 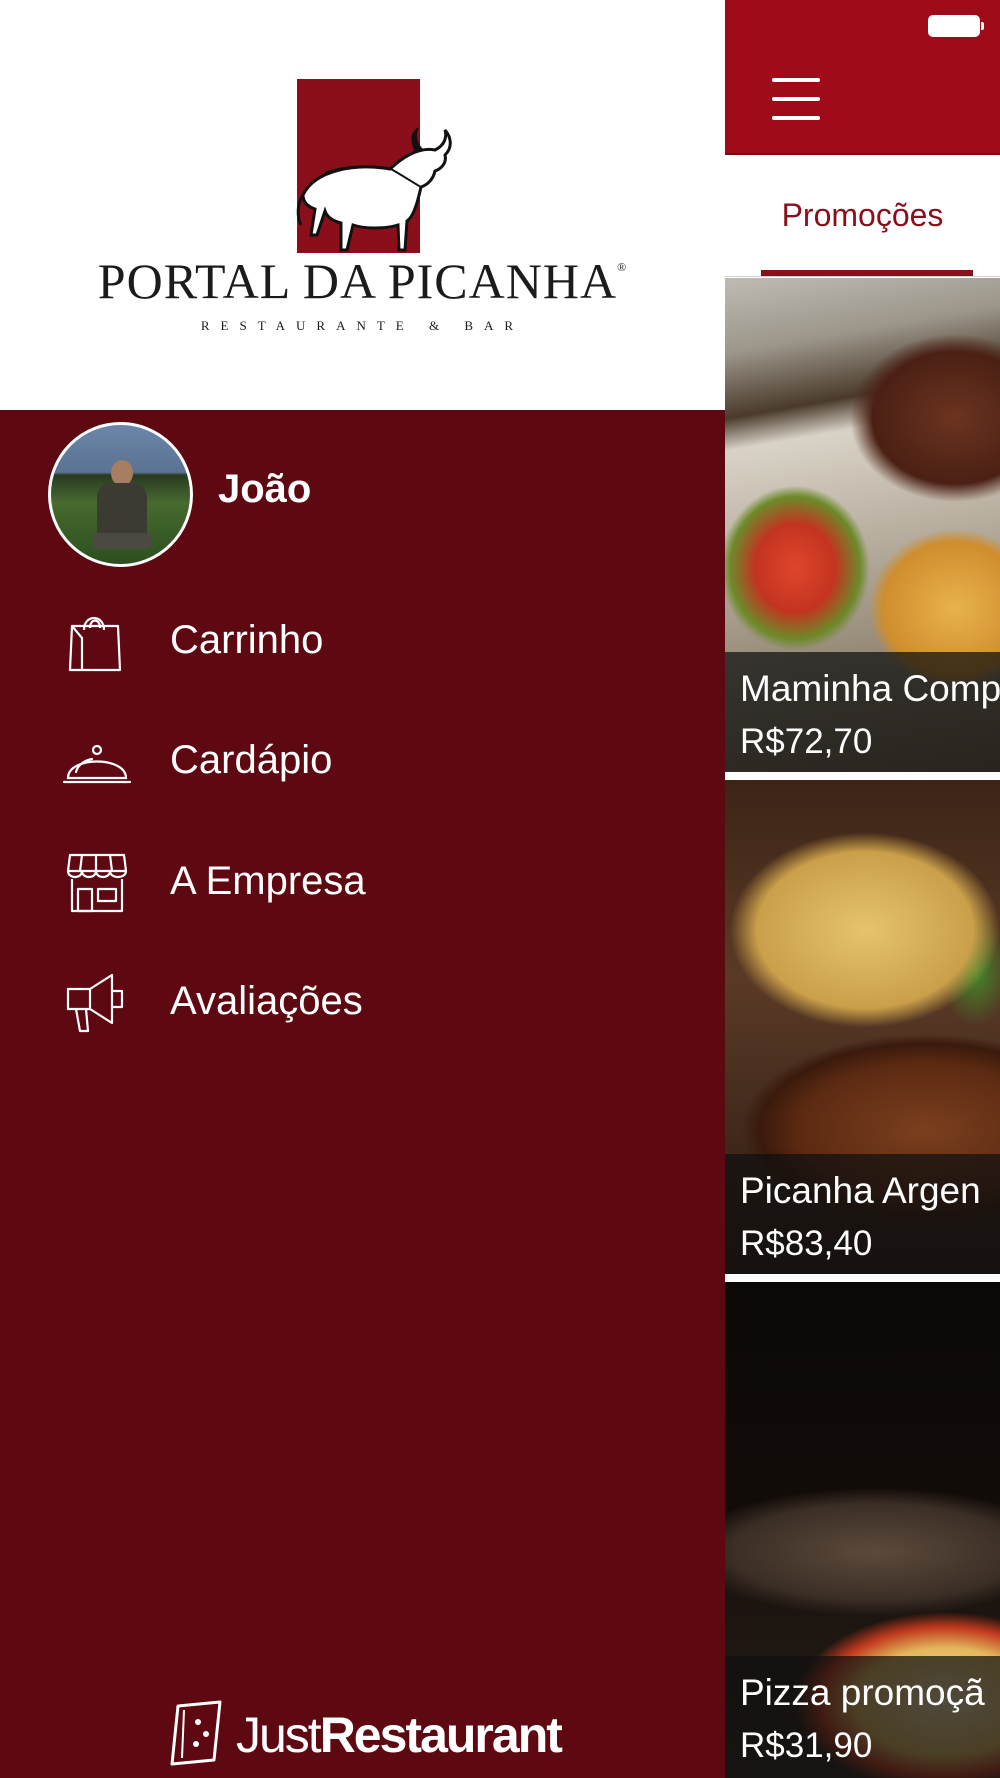 I want to click on hamburger-menu-icon, so click(x=796, y=99).